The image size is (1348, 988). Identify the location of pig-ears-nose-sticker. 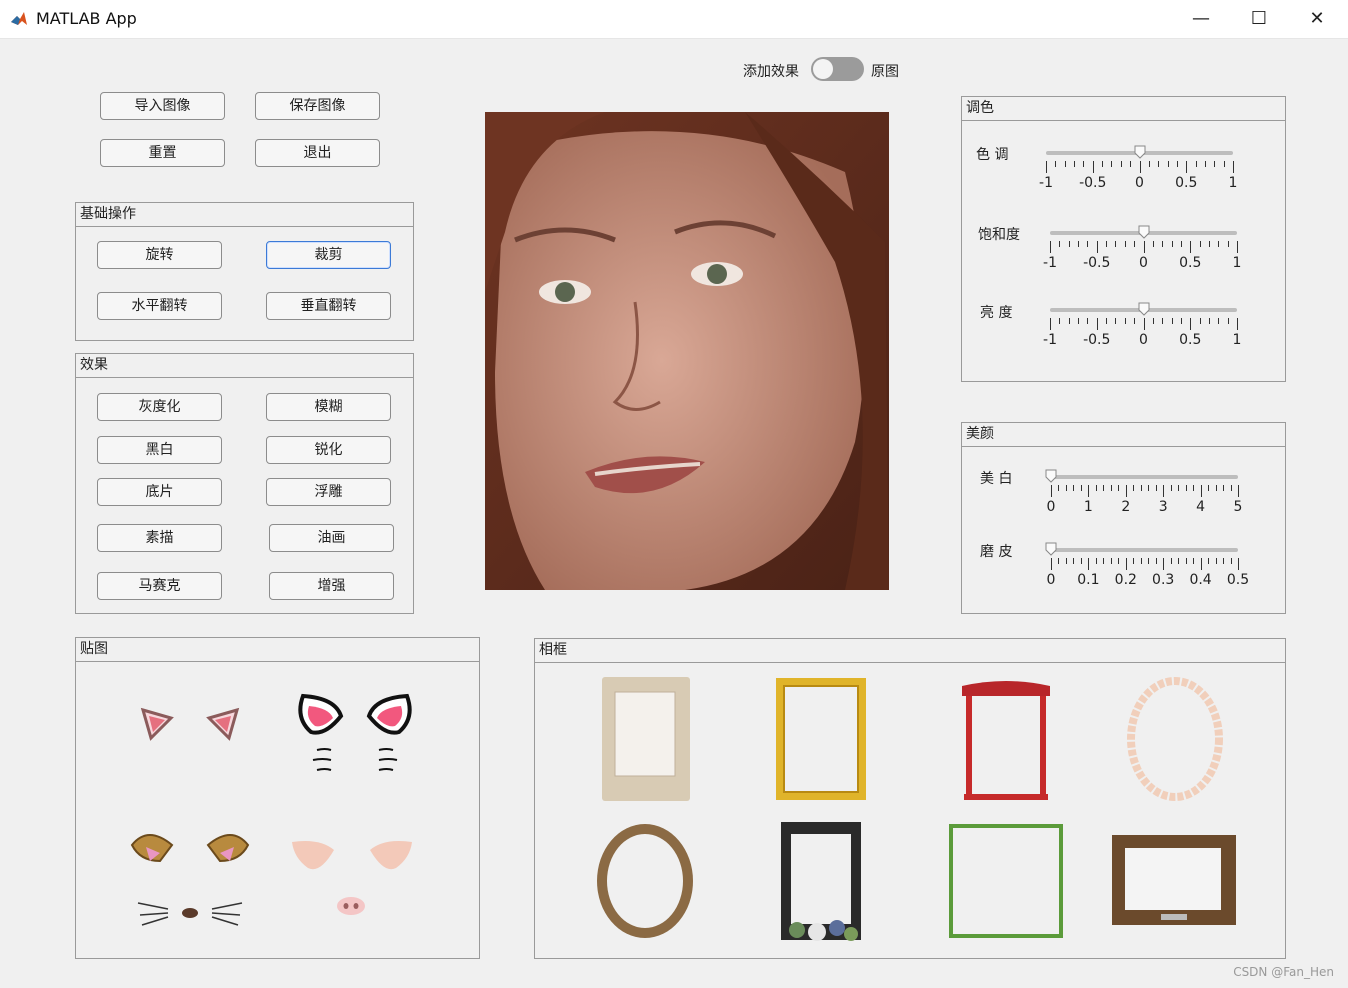
(352, 879).